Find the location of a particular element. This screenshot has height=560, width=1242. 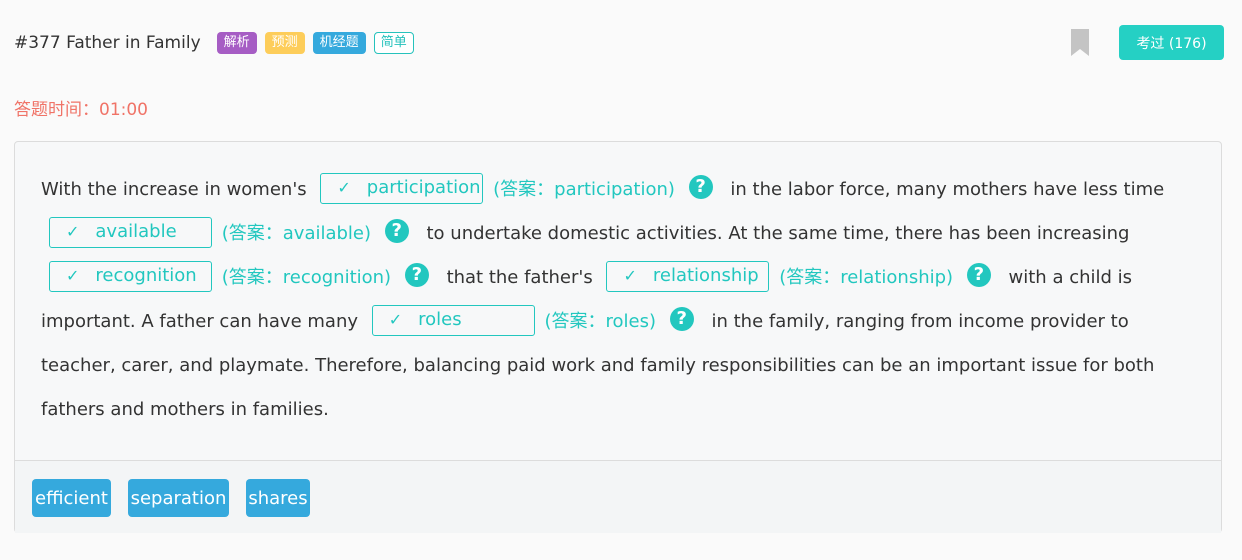

passage-segment: With the increase in women's is located at coordinates (174, 189).